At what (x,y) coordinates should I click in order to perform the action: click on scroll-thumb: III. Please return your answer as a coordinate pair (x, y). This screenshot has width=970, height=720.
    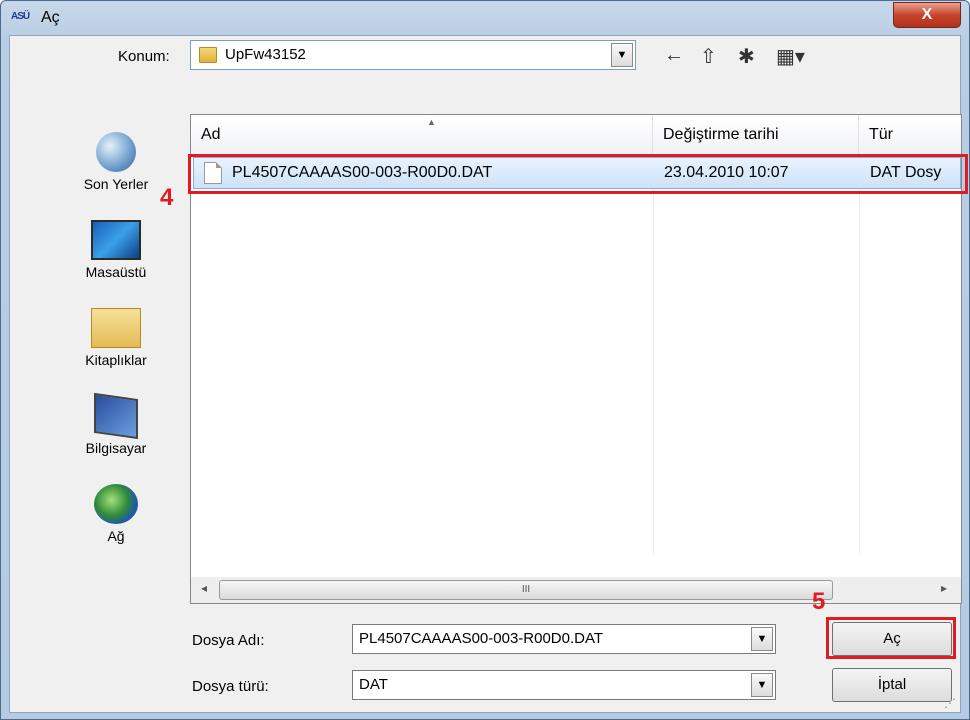
    Looking at the image, I should click on (526, 590).